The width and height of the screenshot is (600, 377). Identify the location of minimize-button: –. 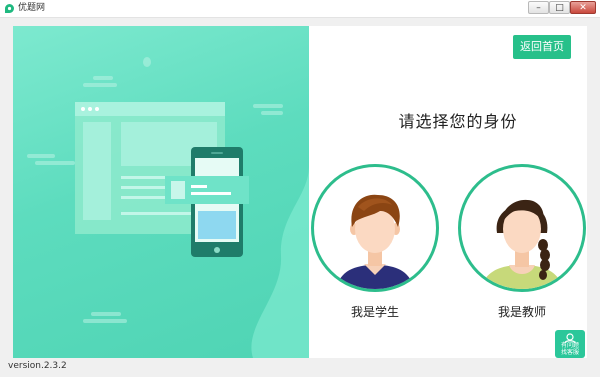
(538, 7).